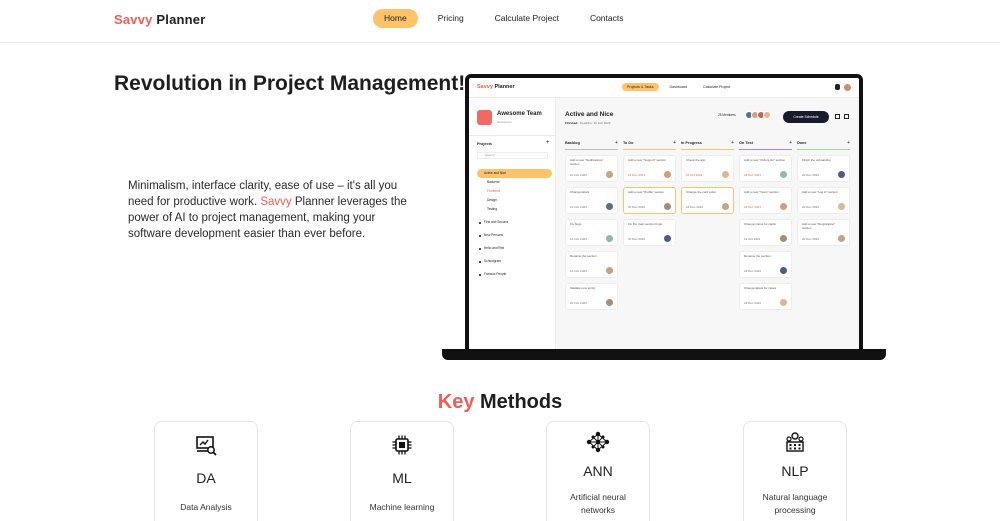 This screenshot has width=1000, height=521. Describe the element at coordinates (694, 175) in the screenshot. I see `task-date: 10 Oct 2022` at that location.